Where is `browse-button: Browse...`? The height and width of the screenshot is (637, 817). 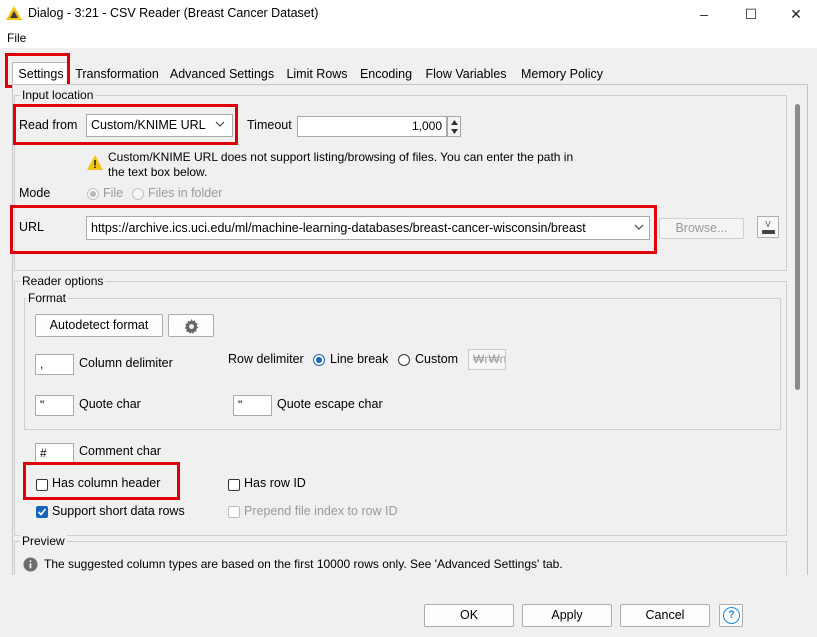
browse-button: Browse... is located at coordinates (701, 228).